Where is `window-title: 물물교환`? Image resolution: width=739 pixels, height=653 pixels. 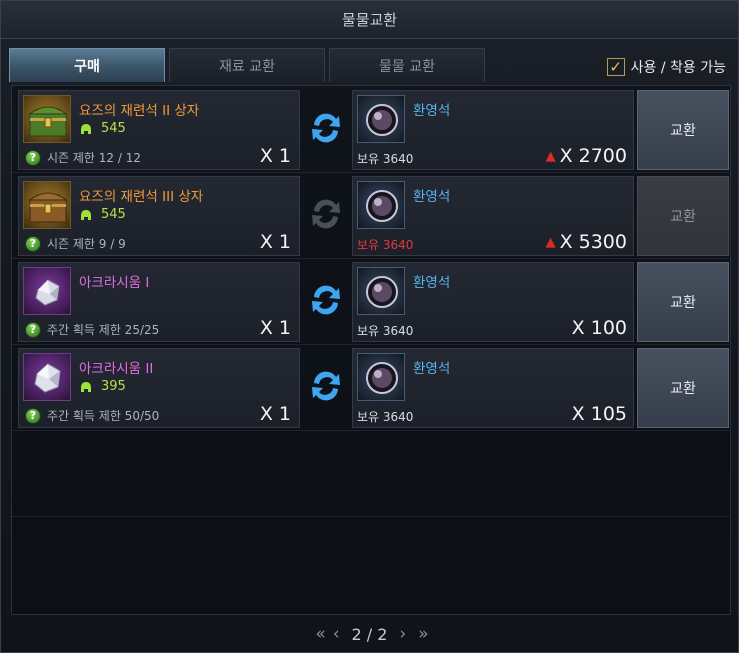
window-title: 물물교환 is located at coordinates (369, 20).